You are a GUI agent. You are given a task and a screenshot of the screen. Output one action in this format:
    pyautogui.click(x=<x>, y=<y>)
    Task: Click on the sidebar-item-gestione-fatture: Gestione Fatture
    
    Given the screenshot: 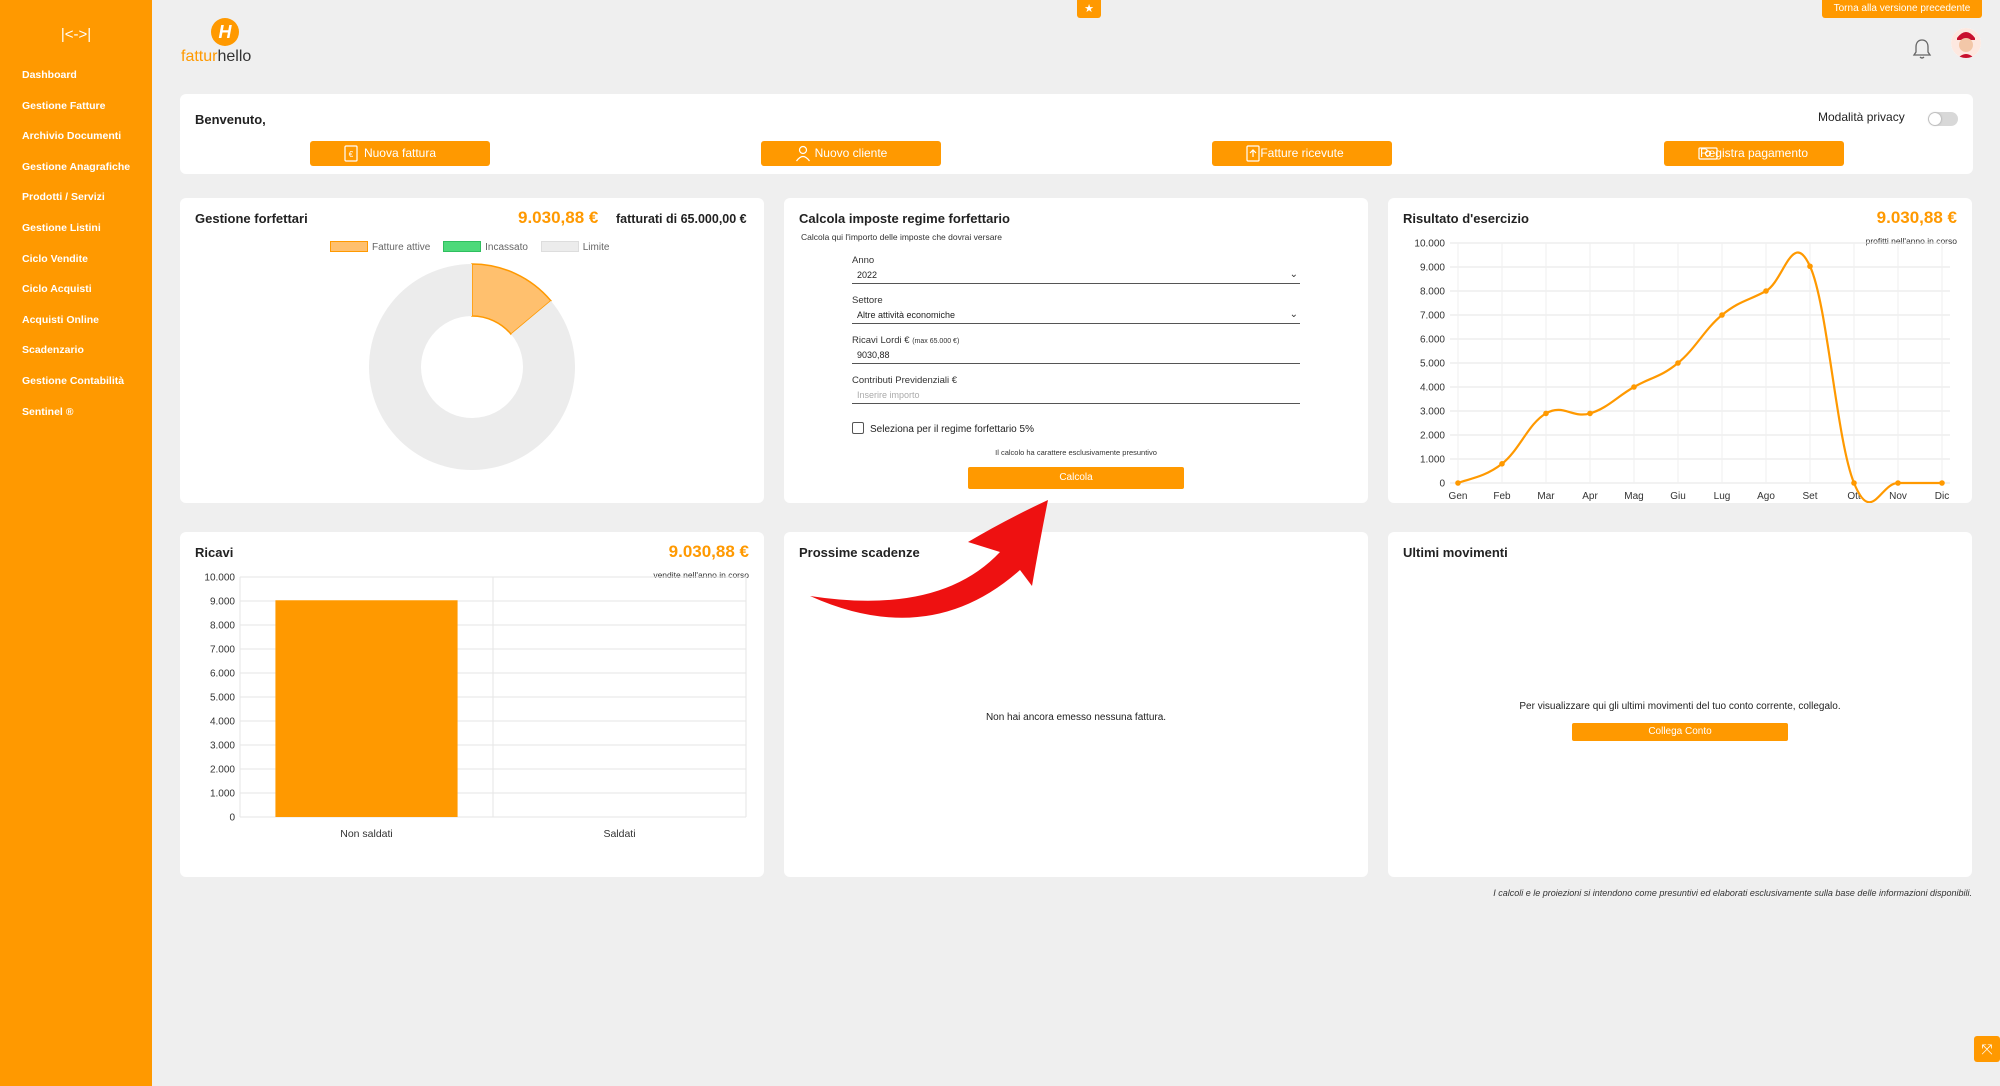 What is the action you would take?
    pyautogui.click(x=76, y=114)
    